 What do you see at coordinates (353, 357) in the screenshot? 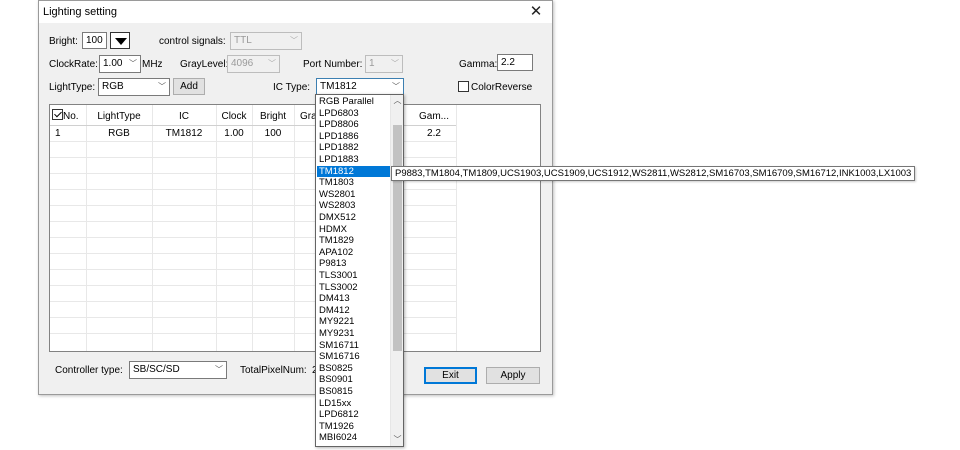
I see `dropdown-item: SM16716` at bounding box center [353, 357].